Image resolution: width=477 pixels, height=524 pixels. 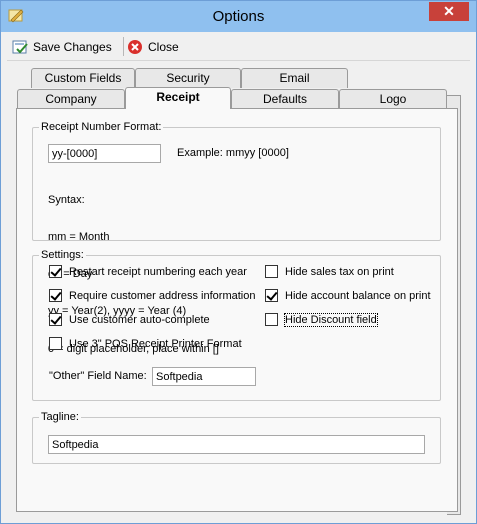 I want to click on close-button: Close, so click(x=153, y=47).